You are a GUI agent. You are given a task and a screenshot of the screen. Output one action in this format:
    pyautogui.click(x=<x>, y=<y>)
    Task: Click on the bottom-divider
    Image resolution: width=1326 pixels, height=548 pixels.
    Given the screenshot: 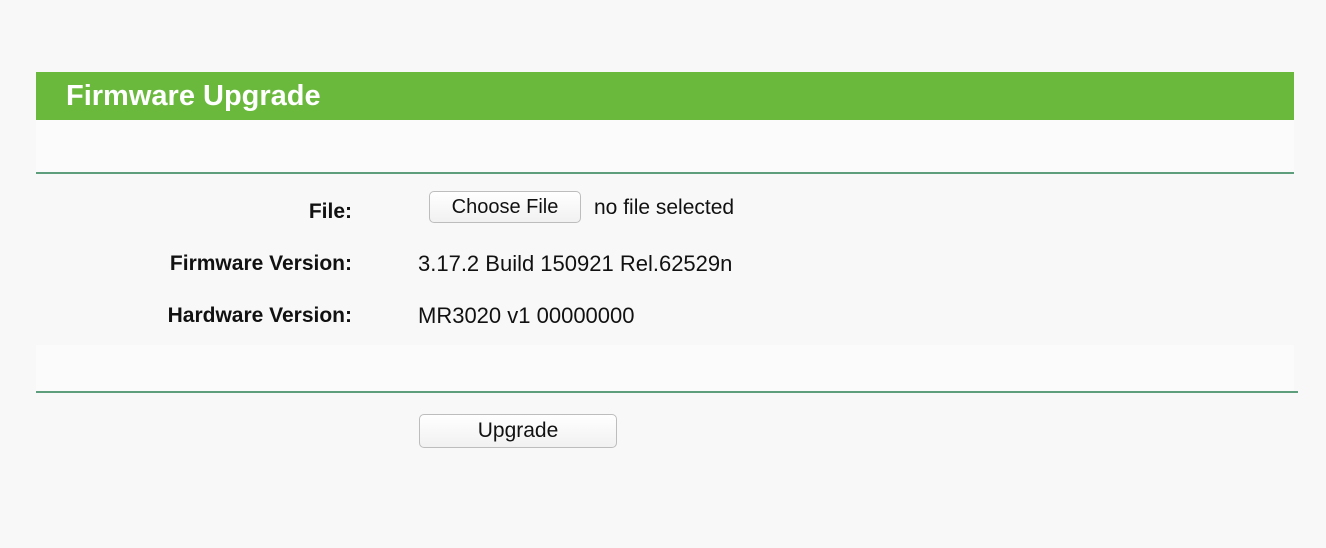 What is the action you would take?
    pyautogui.click(x=667, y=392)
    